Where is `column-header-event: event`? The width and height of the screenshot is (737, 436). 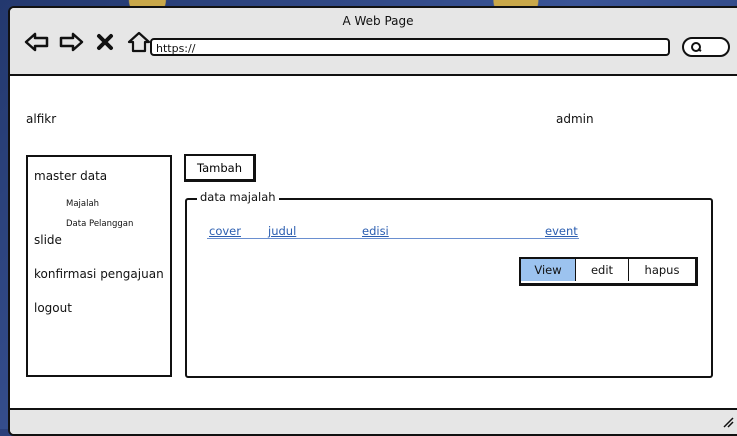 column-header-event: event is located at coordinates (561, 231).